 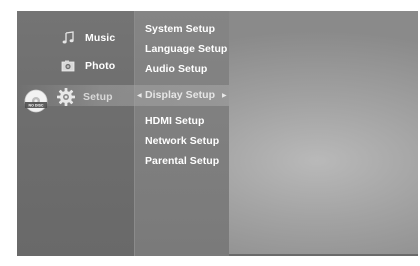 What do you see at coordinates (68, 66) in the screenshot?
I see `photo-icon` at bounding box center [68, 66].